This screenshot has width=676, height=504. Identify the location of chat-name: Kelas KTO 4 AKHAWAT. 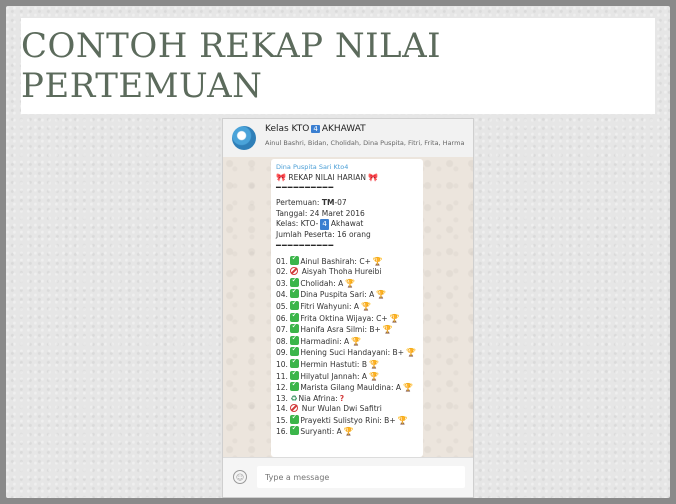
(315, 129).